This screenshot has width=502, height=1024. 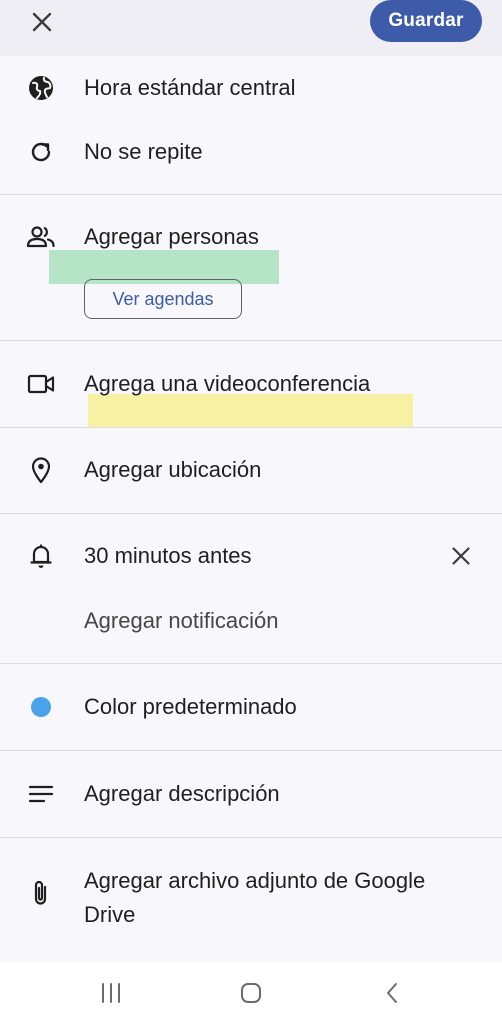 I want to click on repeat-row: No se repite, so click(x=251, y=152).